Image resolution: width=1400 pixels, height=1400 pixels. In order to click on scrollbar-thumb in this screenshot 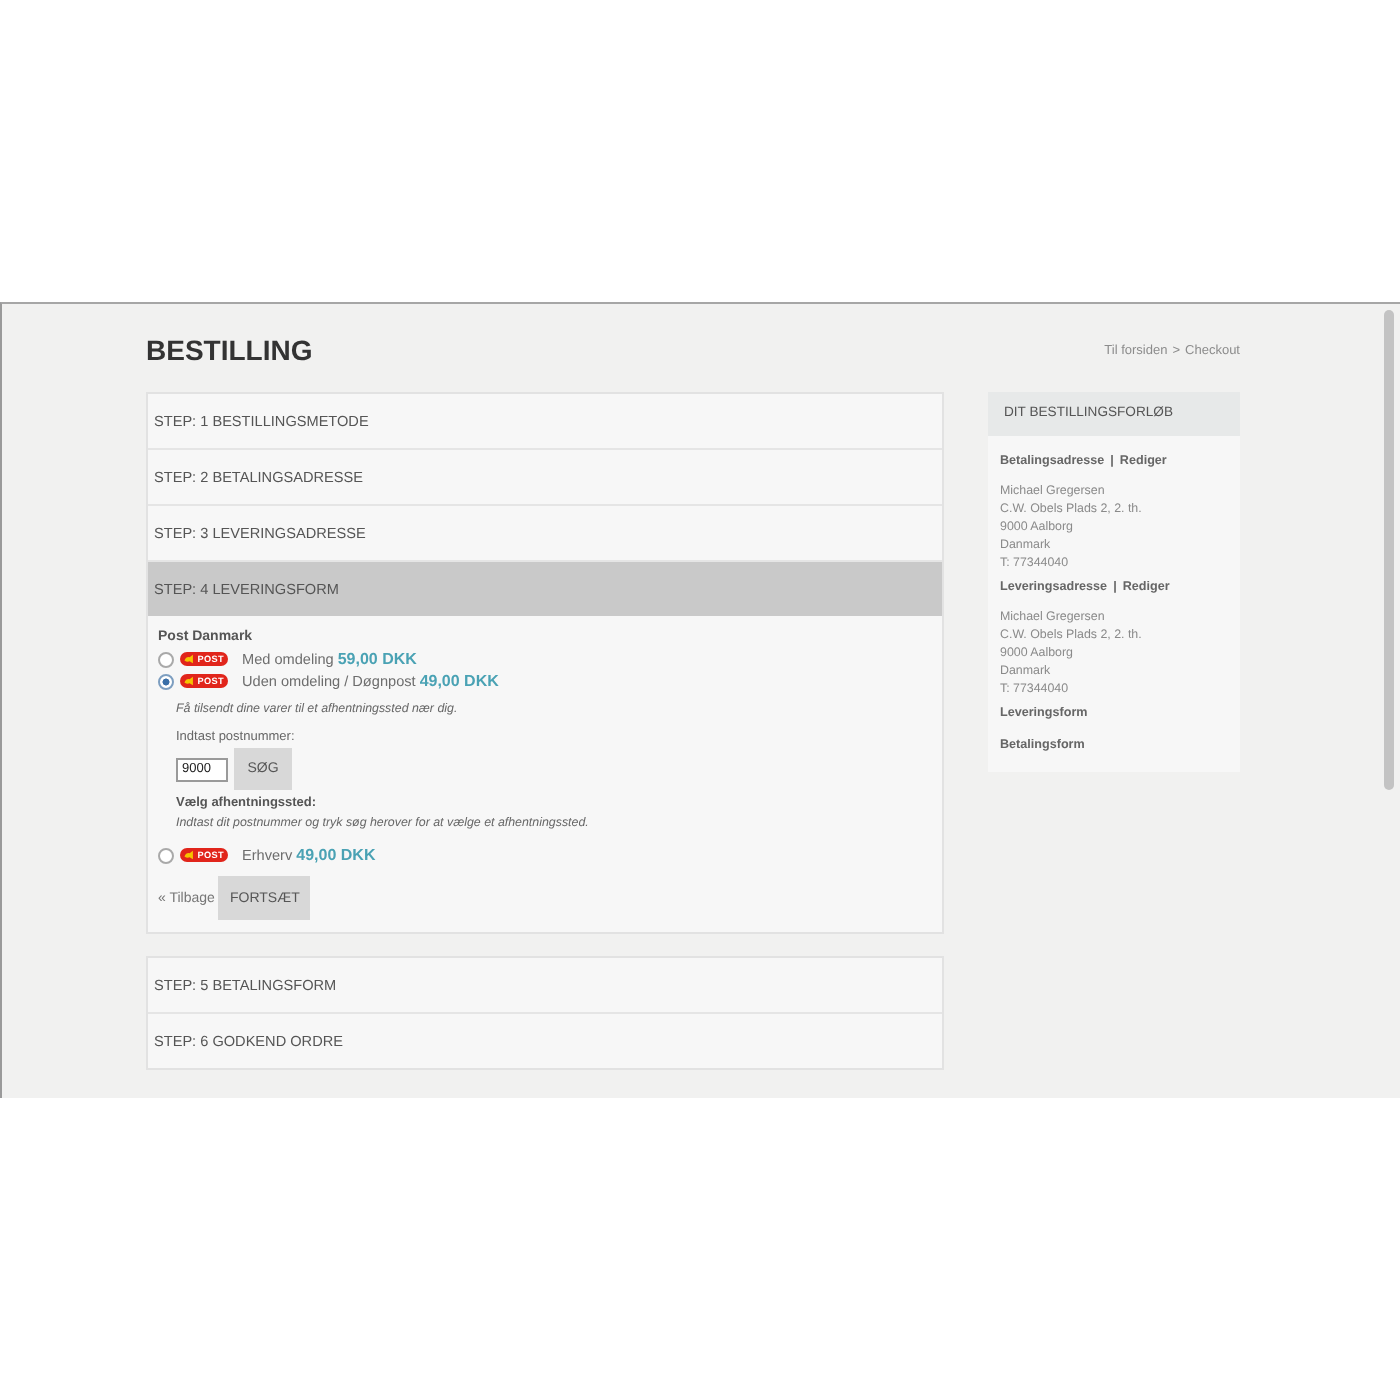, I will do `click(1389, 550)`.